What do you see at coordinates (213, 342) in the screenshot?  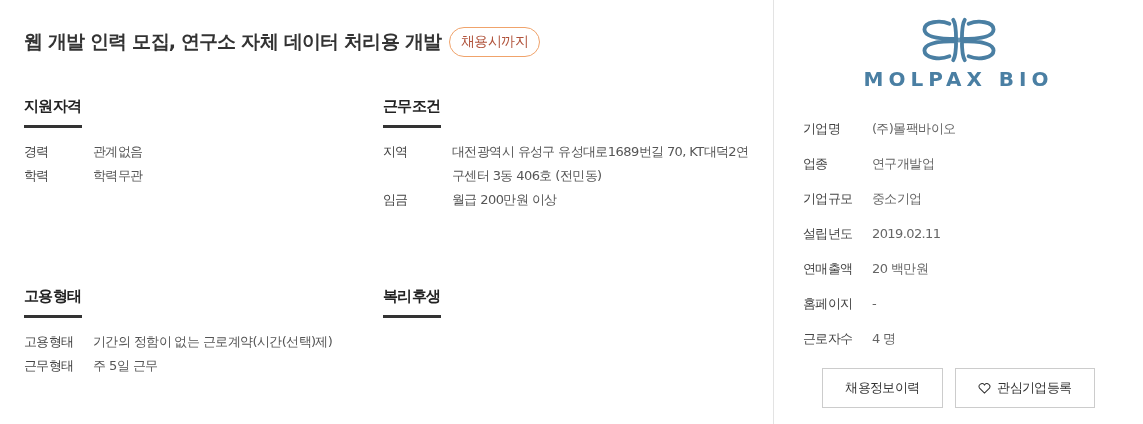 I see `field-value: 기간의 정함이 없는 근로계약(시간(선택)제)` at bounding box center [213, 342].